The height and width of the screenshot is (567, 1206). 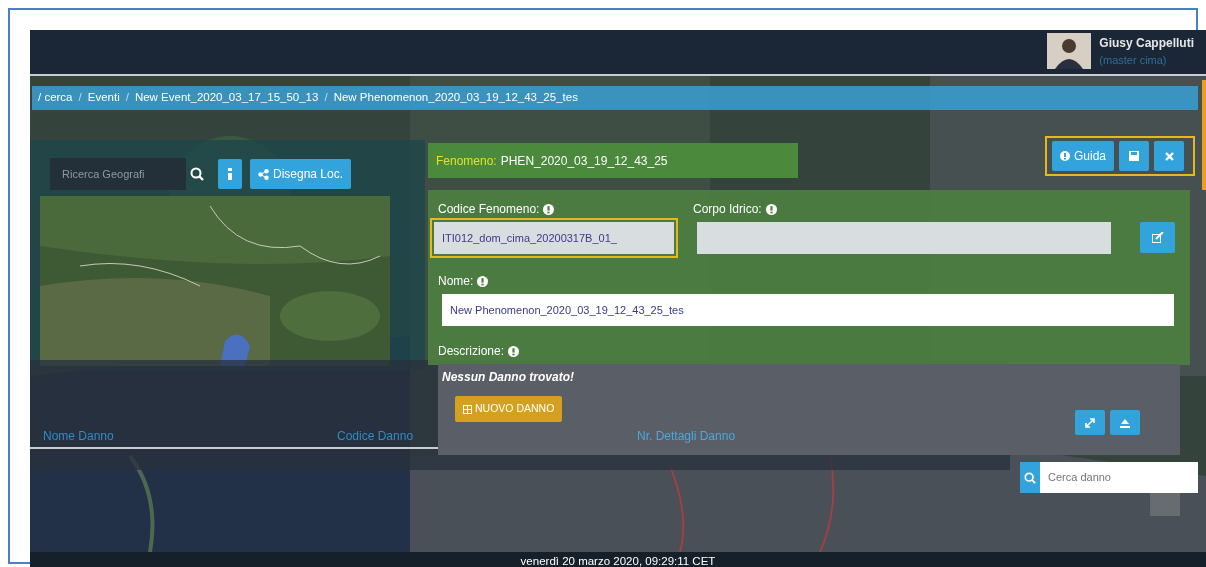 I want to click on status-bar: venerdì 20 marzo 2020, 09:29:11 CET, so click(x=618, y=559).